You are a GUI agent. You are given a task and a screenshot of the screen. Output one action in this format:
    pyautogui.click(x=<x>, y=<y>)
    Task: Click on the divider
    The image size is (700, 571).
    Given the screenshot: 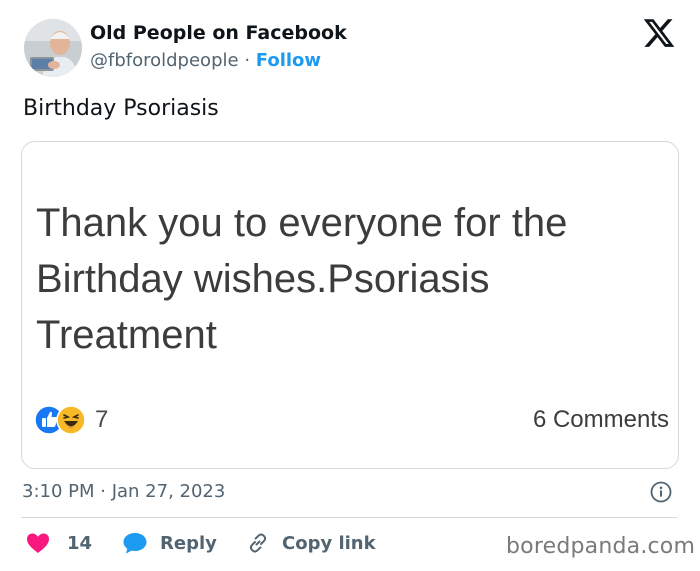 What is the action you would take?
    pyautogui.click(x=349, y=517)
    